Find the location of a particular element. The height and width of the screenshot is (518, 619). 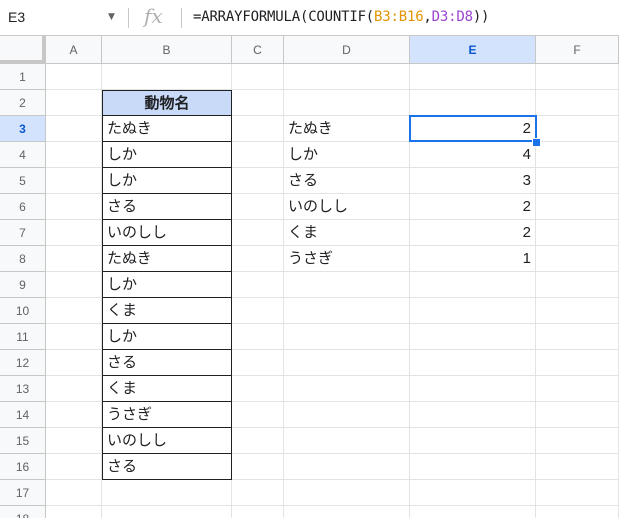

cell-f2 is located at coordinates (577, 103).